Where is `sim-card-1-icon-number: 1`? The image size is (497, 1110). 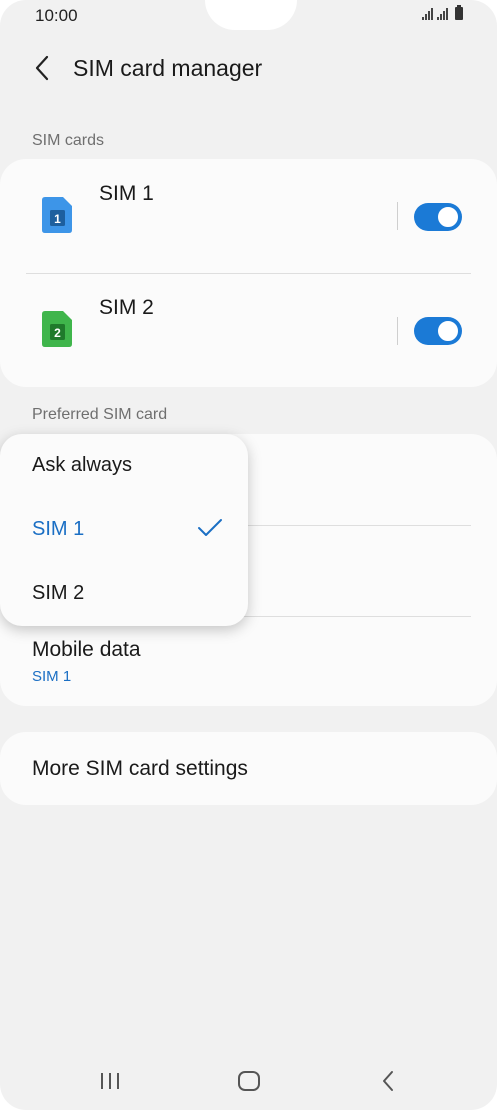
sim-card-1-icon-number: 1 is located at coordinates (57, 219).